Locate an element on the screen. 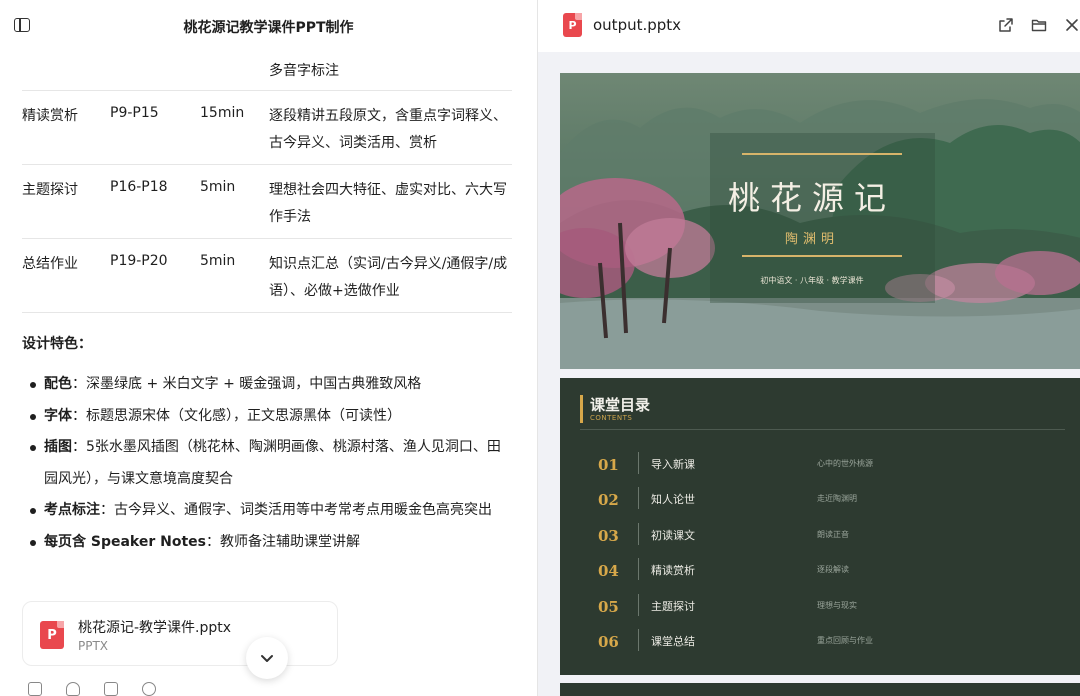 Image resolution: width=1080 pixels, height=696 pixels. table-cell-pages: P19-P20 is located at coordinates (139, 261).